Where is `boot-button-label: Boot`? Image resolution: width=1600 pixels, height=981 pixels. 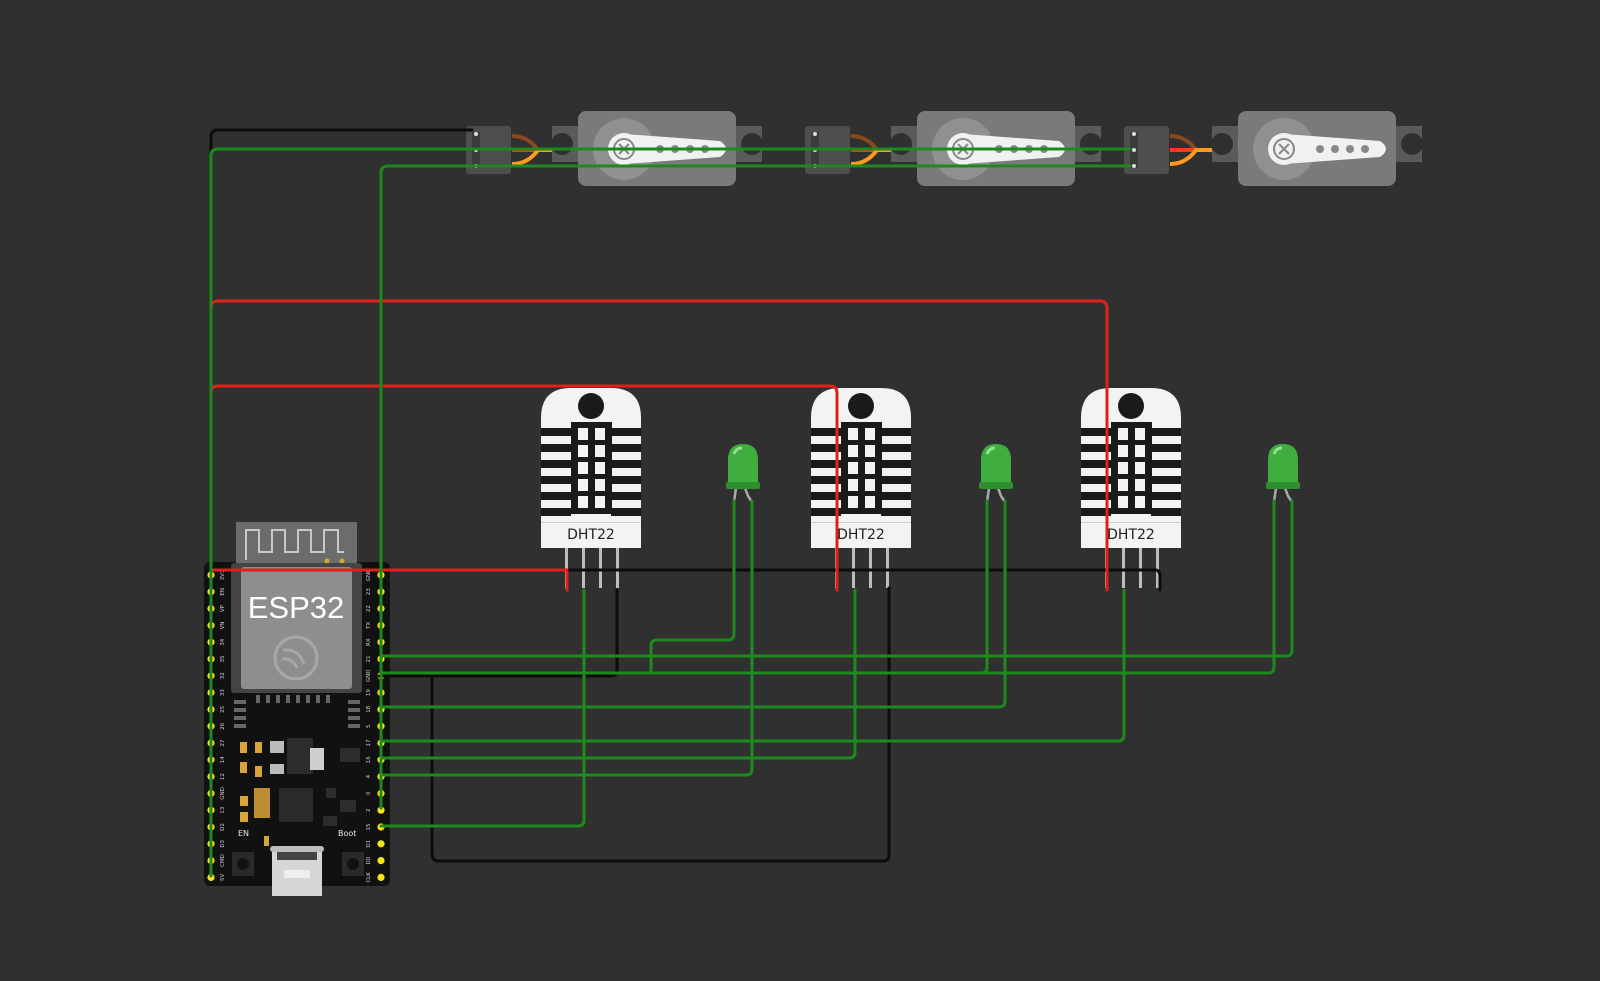
boot-button-label: Boot is located at coordinates (347, 833).